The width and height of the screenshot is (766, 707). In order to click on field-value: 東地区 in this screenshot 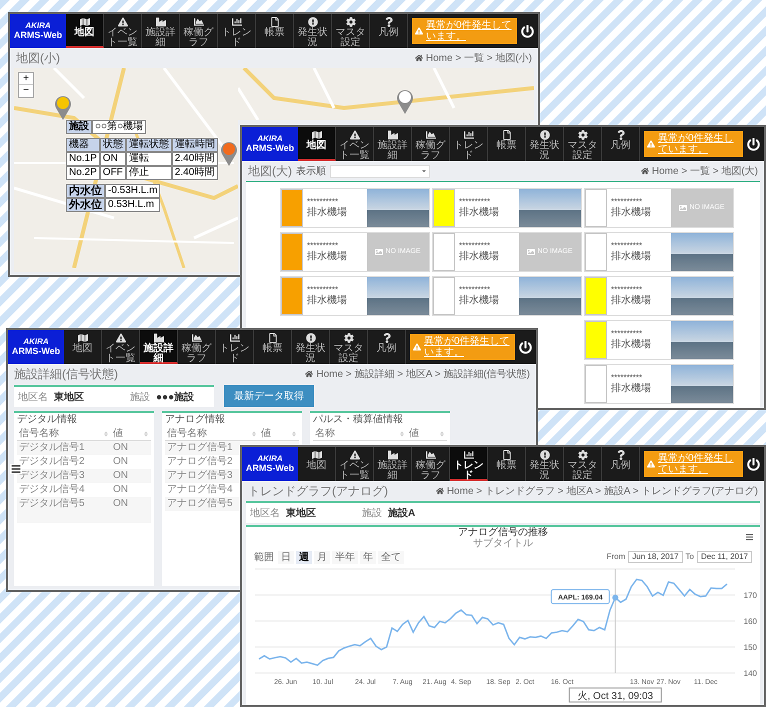, I will do `click(301, 513)`.